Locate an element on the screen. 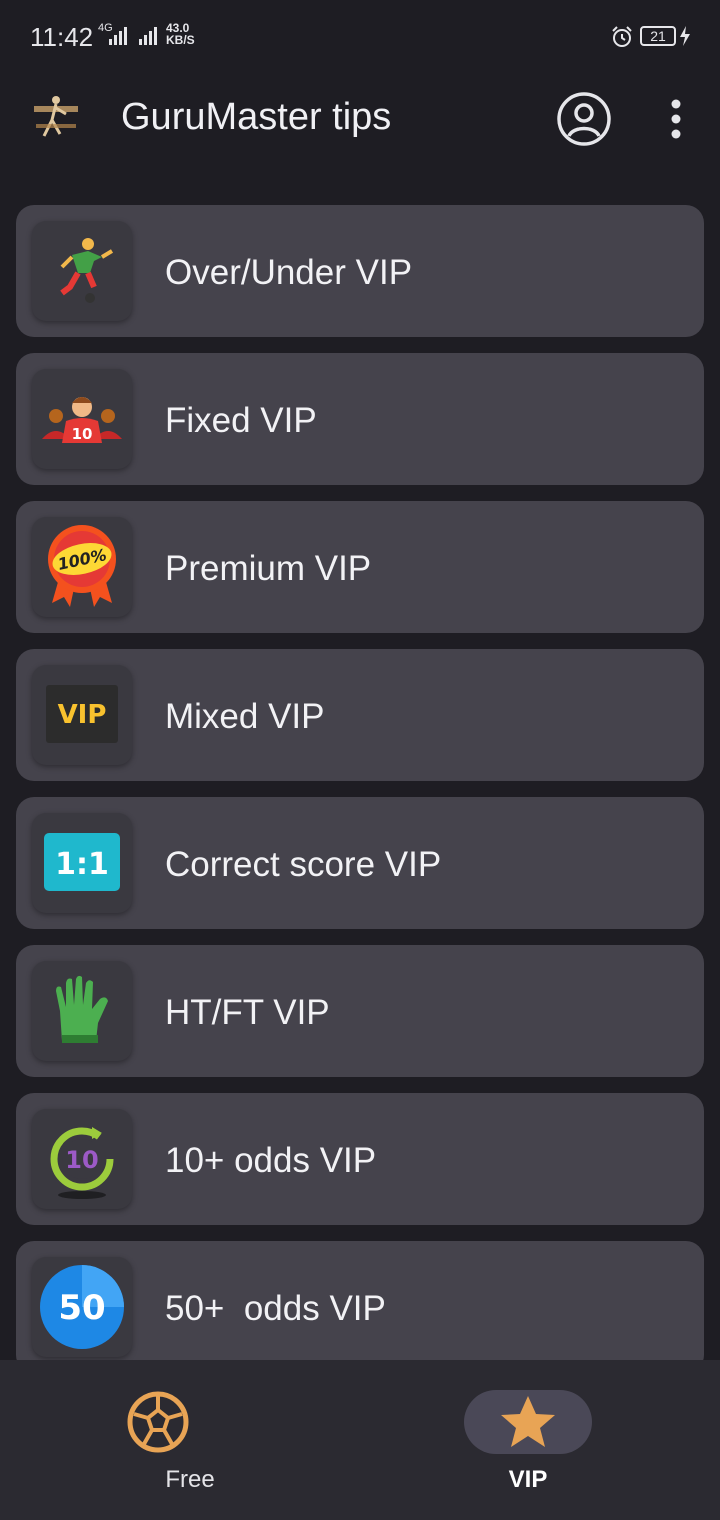  list-item-over-under: Over/Under VIP is located at coordinates (360, 271).